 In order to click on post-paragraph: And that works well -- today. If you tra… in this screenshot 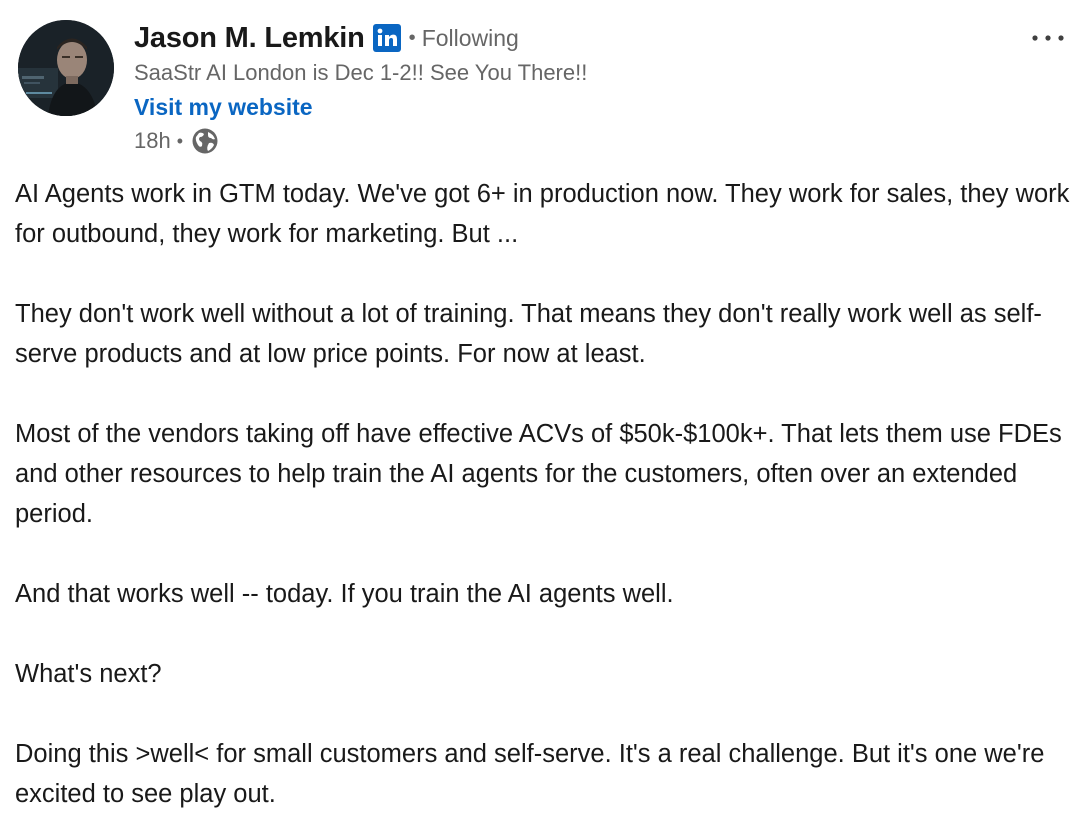, I will do `click(344, 594)`.